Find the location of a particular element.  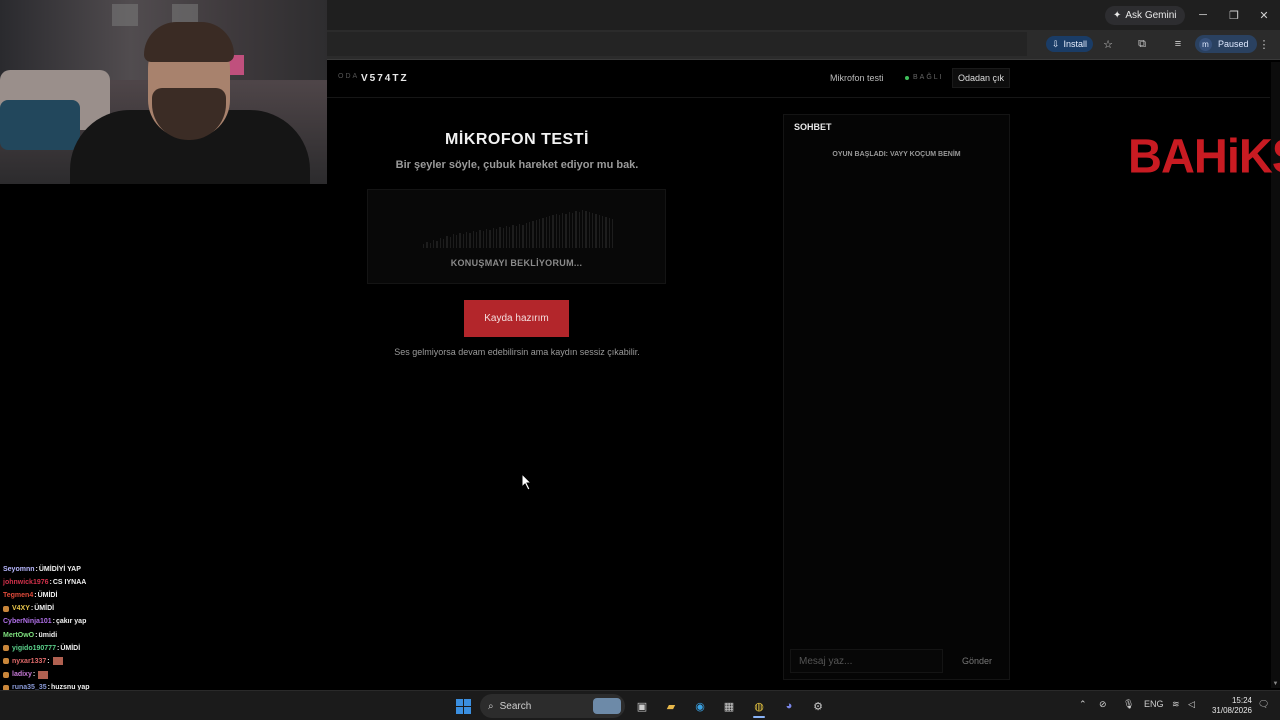

page-header is located at coordinates (798, 80).